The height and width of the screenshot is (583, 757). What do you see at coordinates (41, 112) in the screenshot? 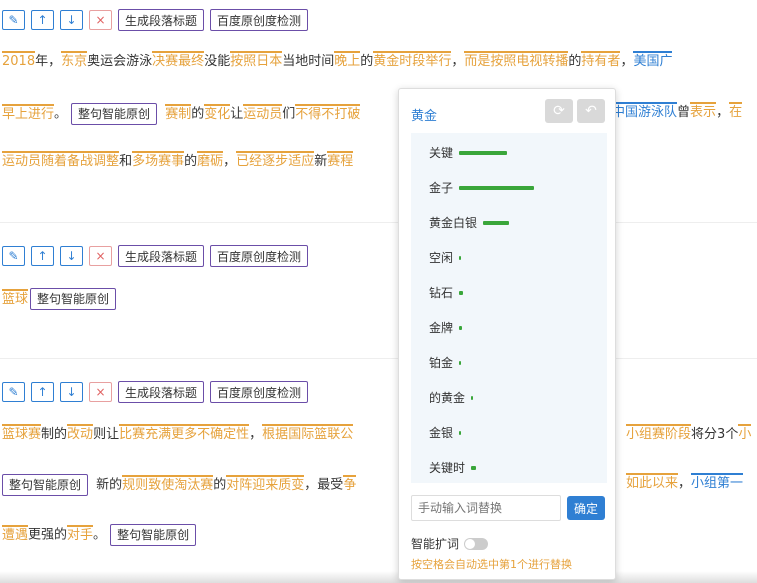
I see `word: 进行` at bounding box center [41, 112].